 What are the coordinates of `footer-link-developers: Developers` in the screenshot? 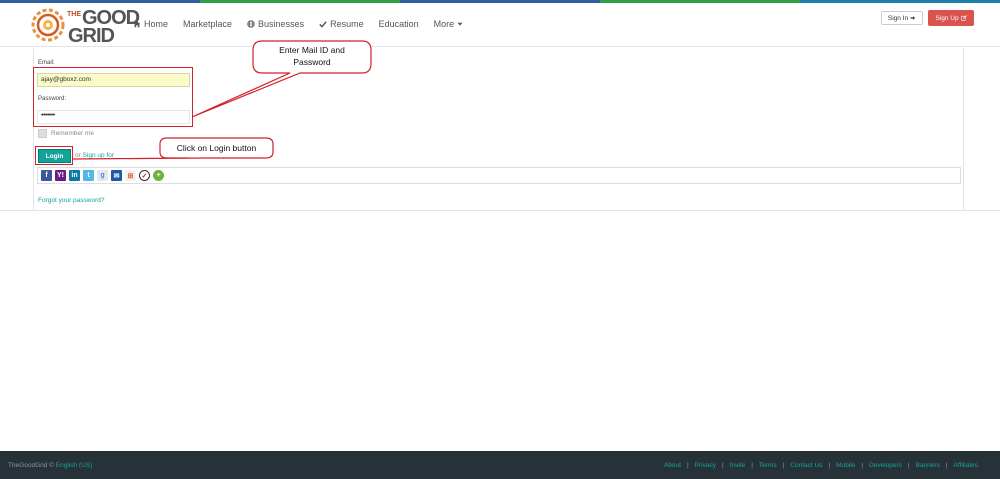 It's located at (885, 465).